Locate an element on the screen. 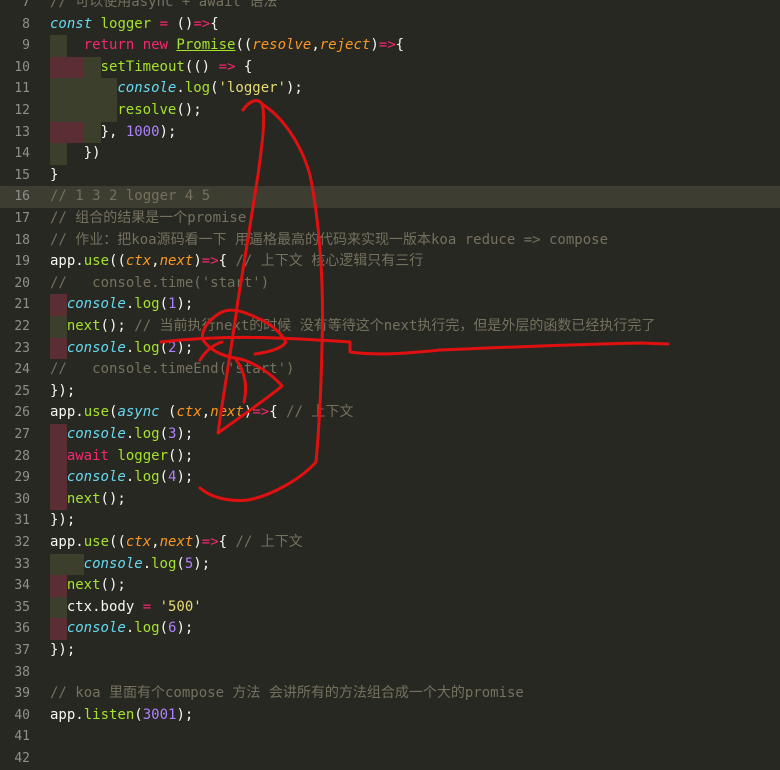 This screenshot has height=770, width=780. code-line: 21 console.log(1); is located at coordinates (390, 305).